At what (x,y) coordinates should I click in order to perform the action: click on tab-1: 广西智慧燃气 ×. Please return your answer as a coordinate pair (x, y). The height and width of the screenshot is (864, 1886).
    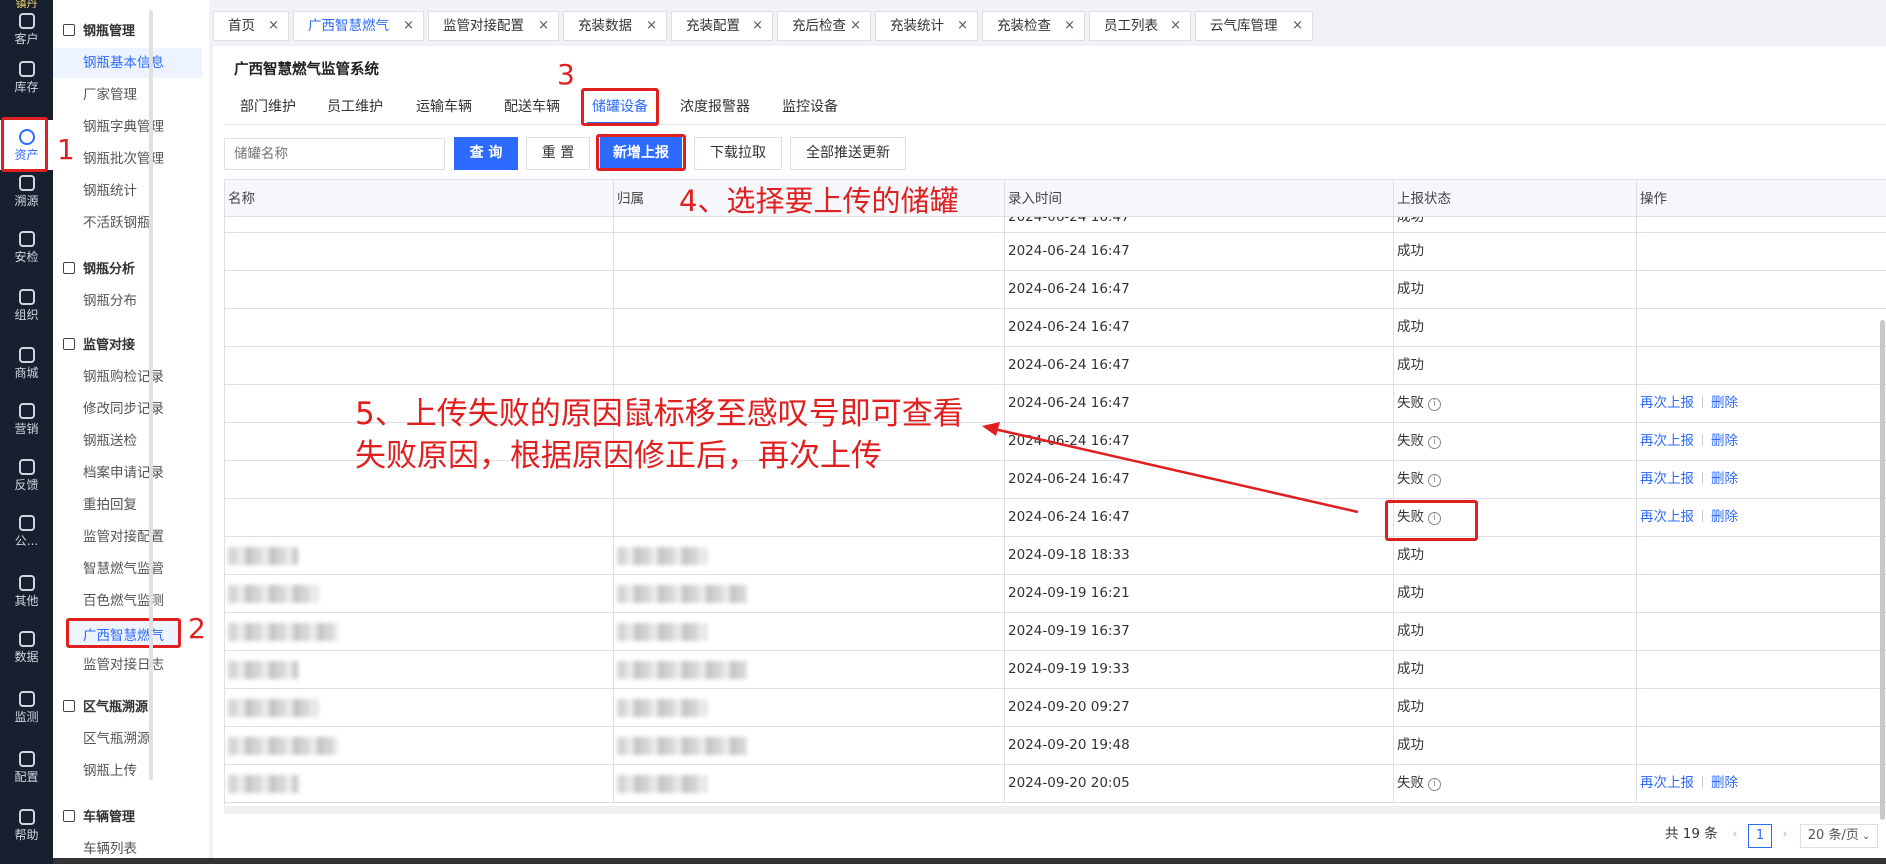
    Looking at the image, I should click on (358, 26).